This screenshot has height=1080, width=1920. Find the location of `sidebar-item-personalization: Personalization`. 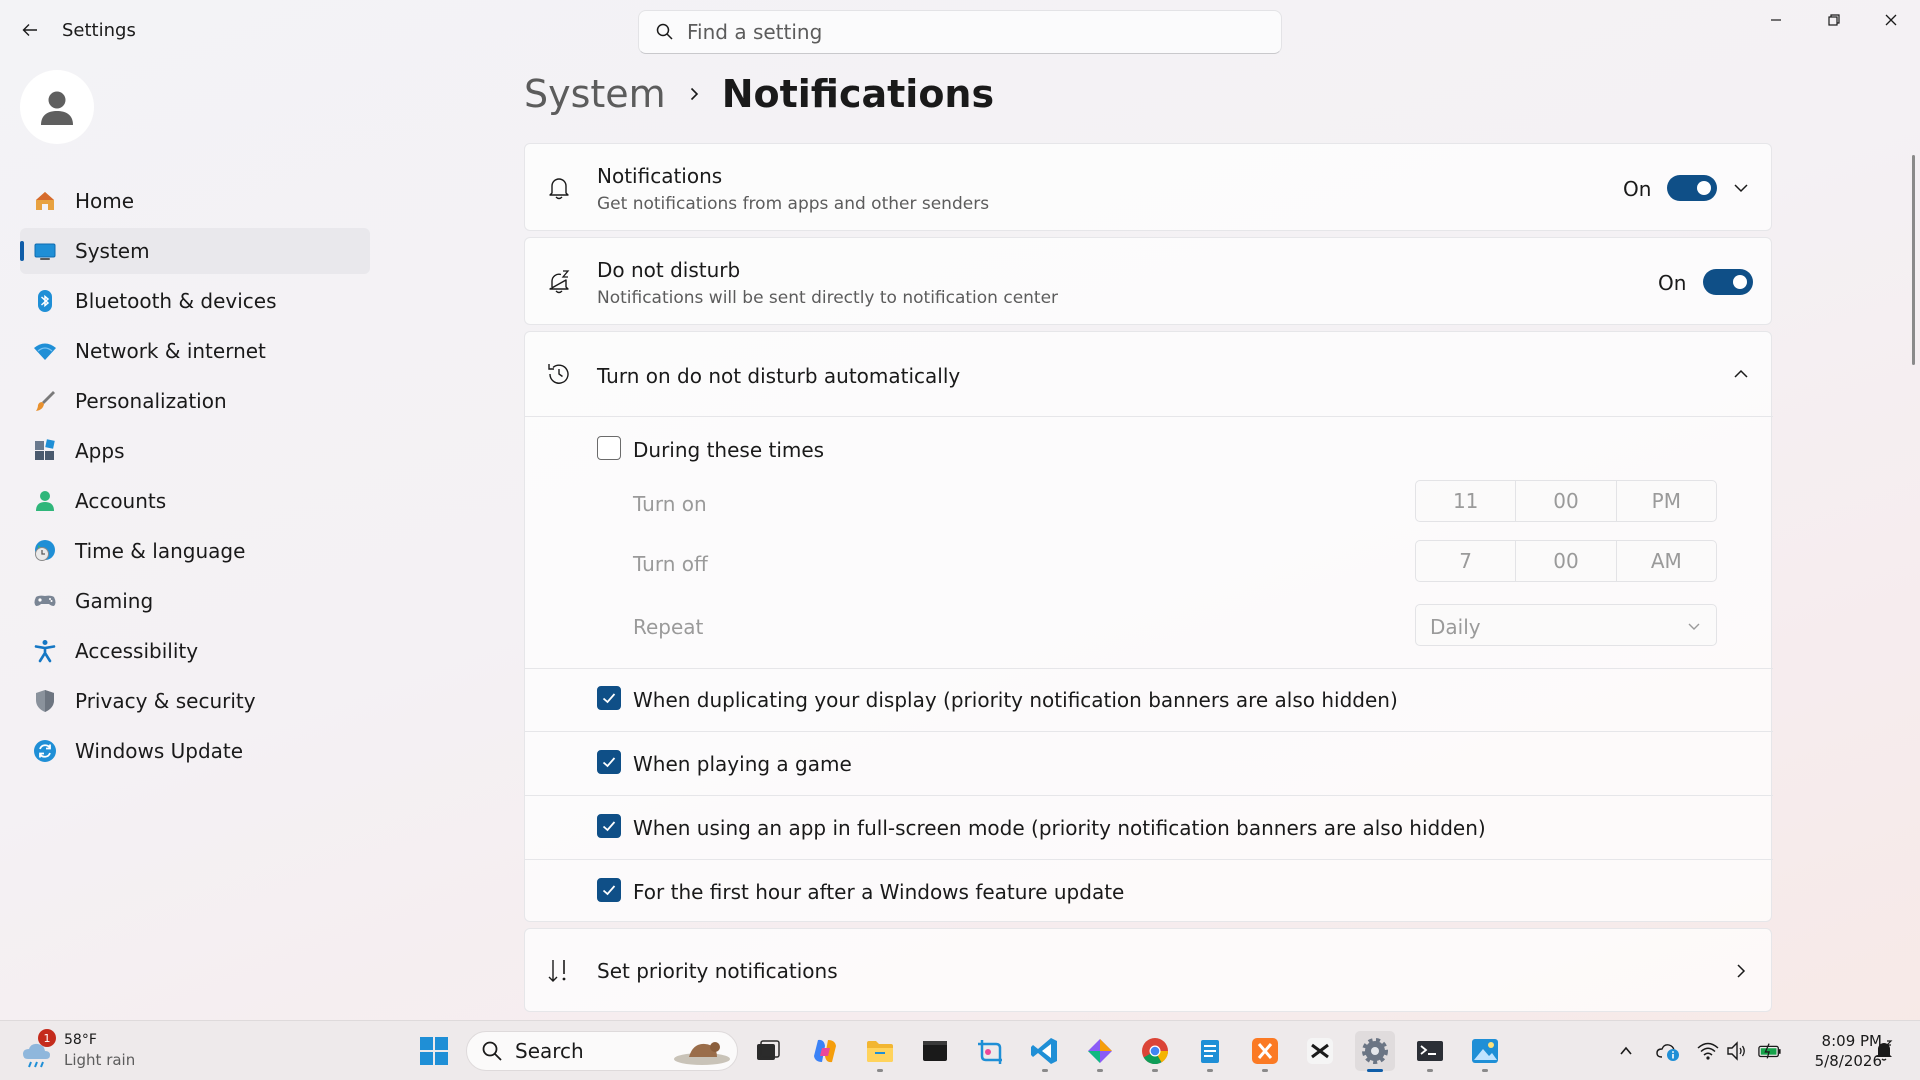

sidebar-item-personalization: Personalization is located at coordinates (195, 401).